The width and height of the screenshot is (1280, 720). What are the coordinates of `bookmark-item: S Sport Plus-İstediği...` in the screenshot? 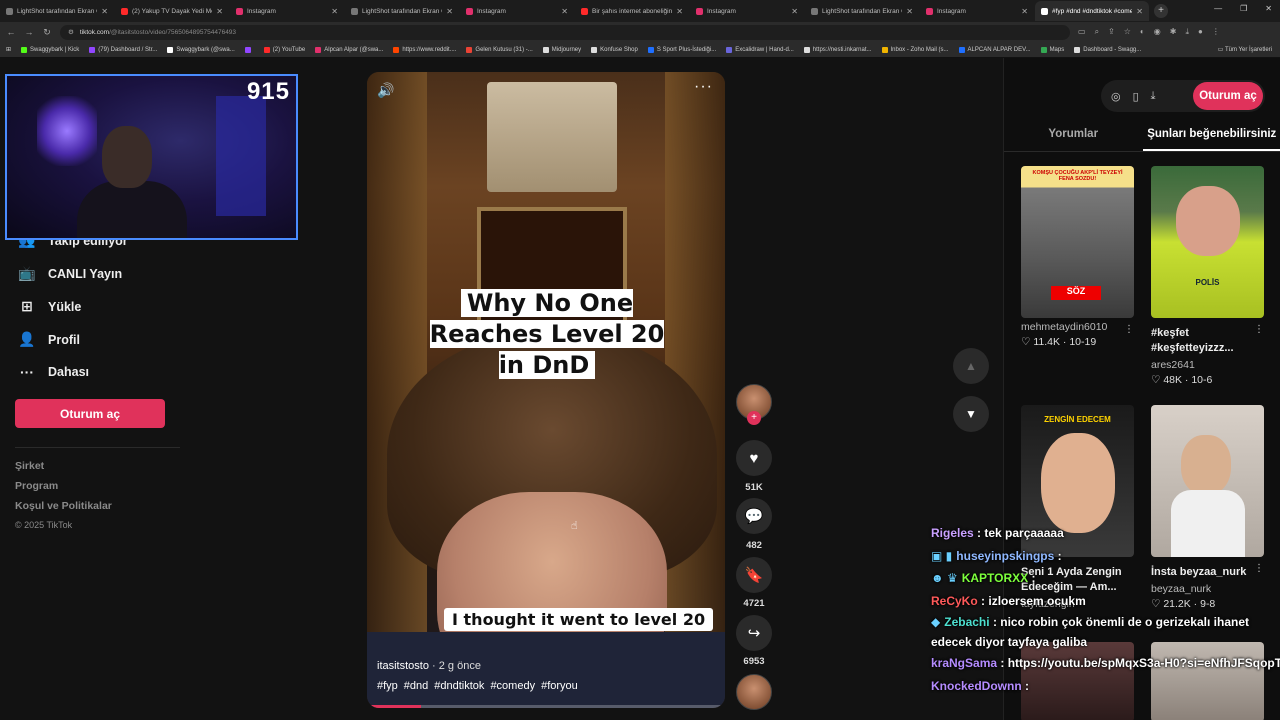 It's located at (681, 49).